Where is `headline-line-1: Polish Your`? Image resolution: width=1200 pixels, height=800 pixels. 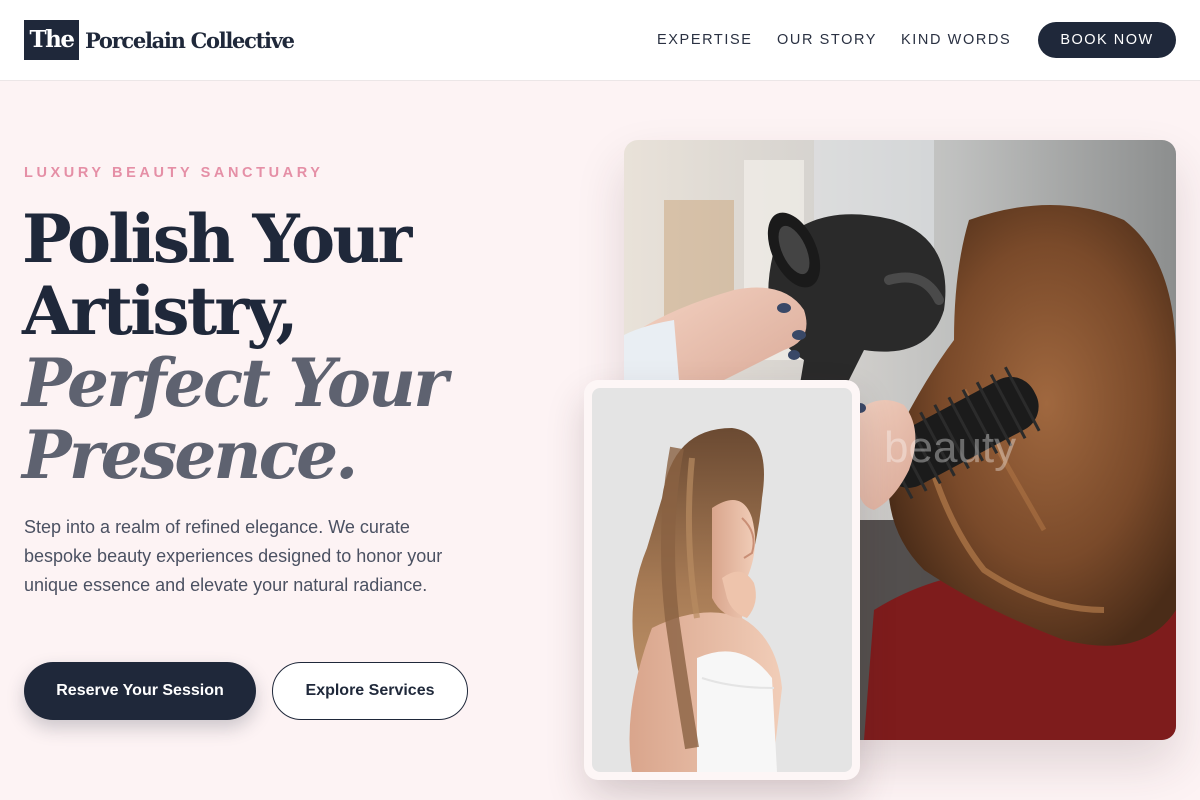 headline-line-1: Polish Your is located at coordinates (217, 239).